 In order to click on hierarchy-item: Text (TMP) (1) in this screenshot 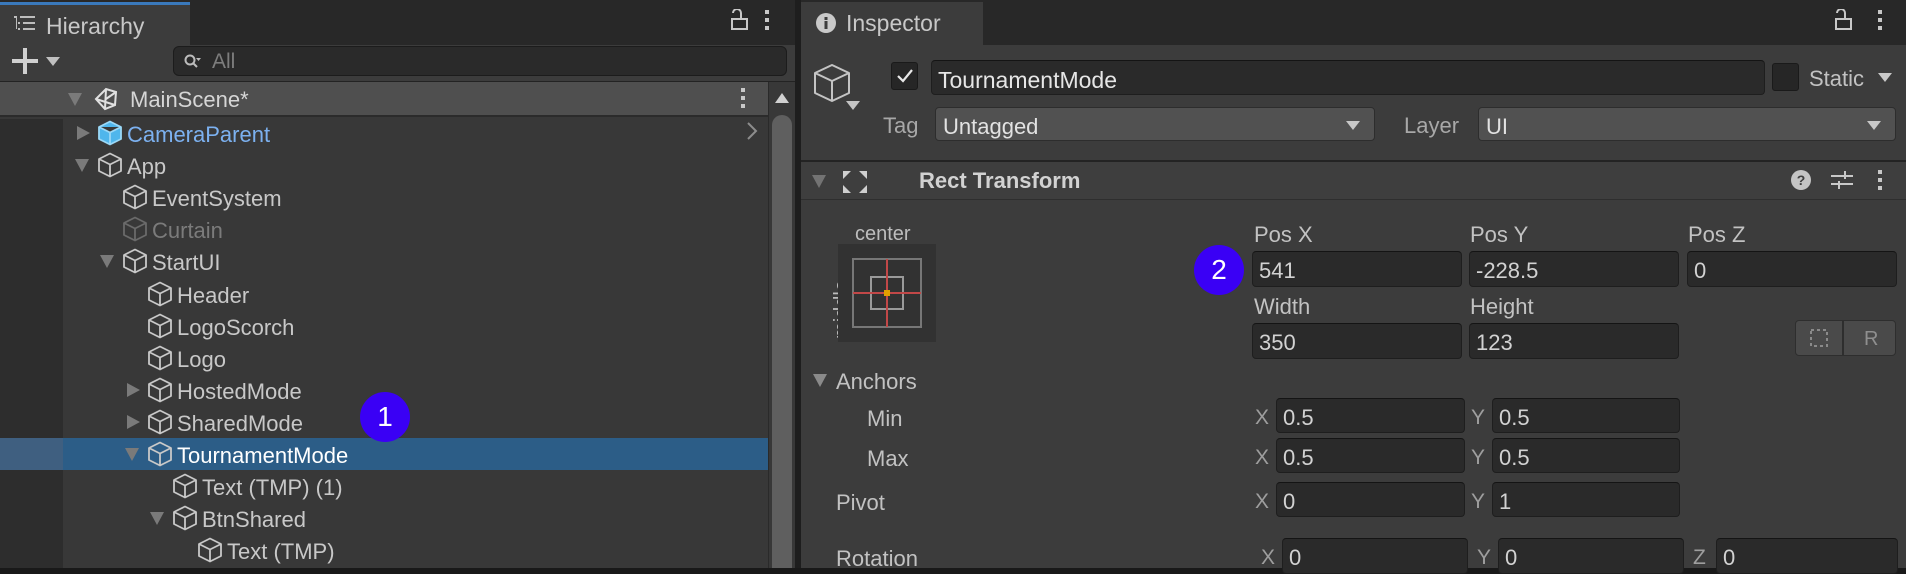, I will do `click(384, 486)`.